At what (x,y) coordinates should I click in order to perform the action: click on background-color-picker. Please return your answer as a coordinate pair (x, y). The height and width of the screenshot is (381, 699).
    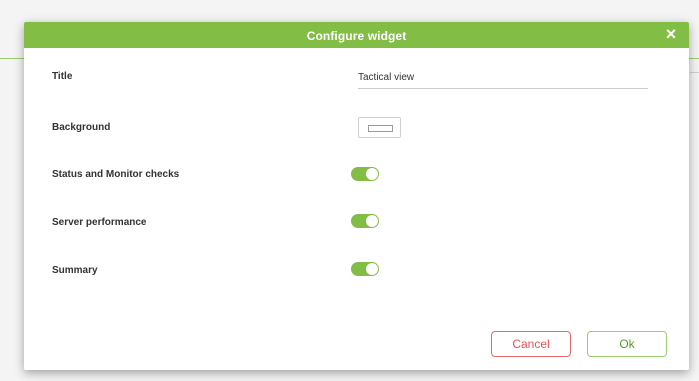
    Looking at the image, I should click on (379, 127).